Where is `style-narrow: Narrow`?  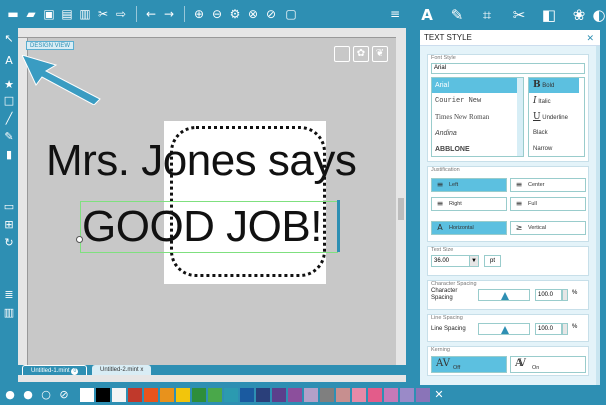 style-narrow: Narrow is located at coordinates (554, 149).